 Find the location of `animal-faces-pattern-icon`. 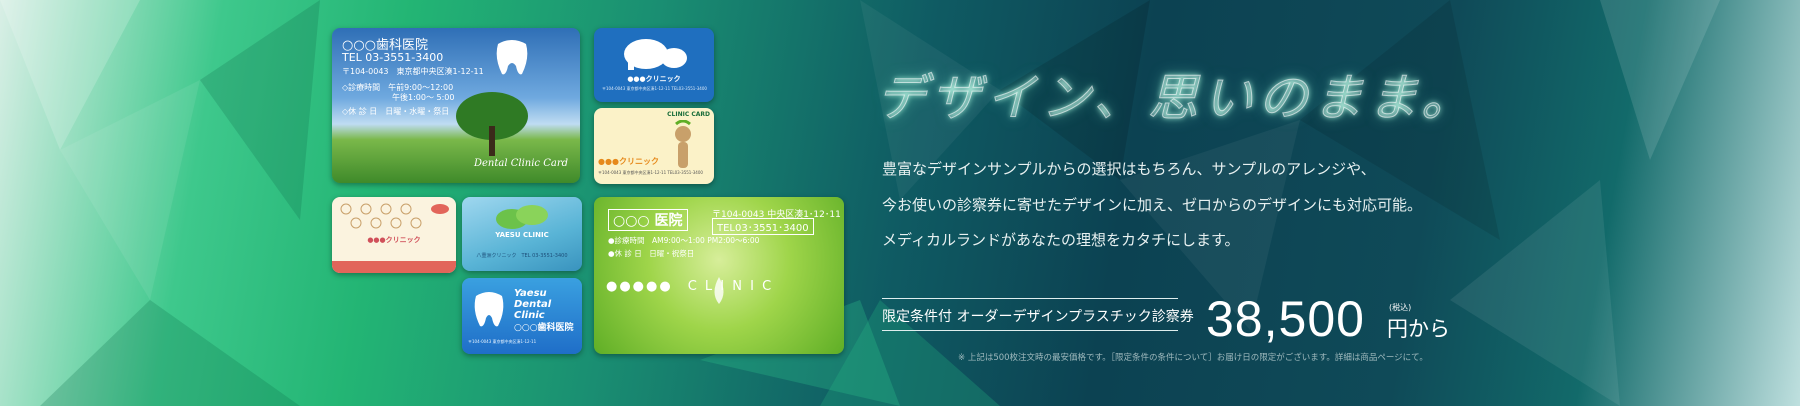

animal-faces-pattern-icon is located at coordinates (394, 216).